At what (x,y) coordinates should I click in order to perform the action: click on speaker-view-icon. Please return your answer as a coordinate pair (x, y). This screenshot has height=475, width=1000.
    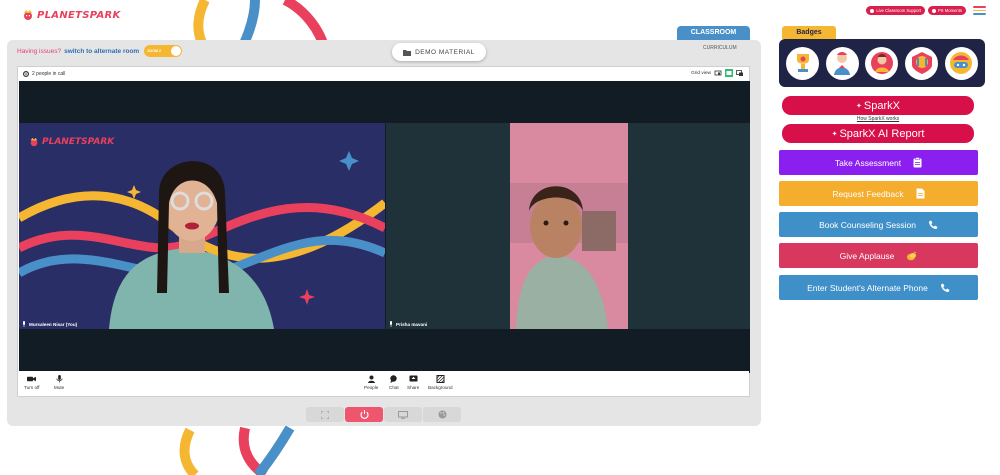
    Looking at the image, I should click on (718, 73).